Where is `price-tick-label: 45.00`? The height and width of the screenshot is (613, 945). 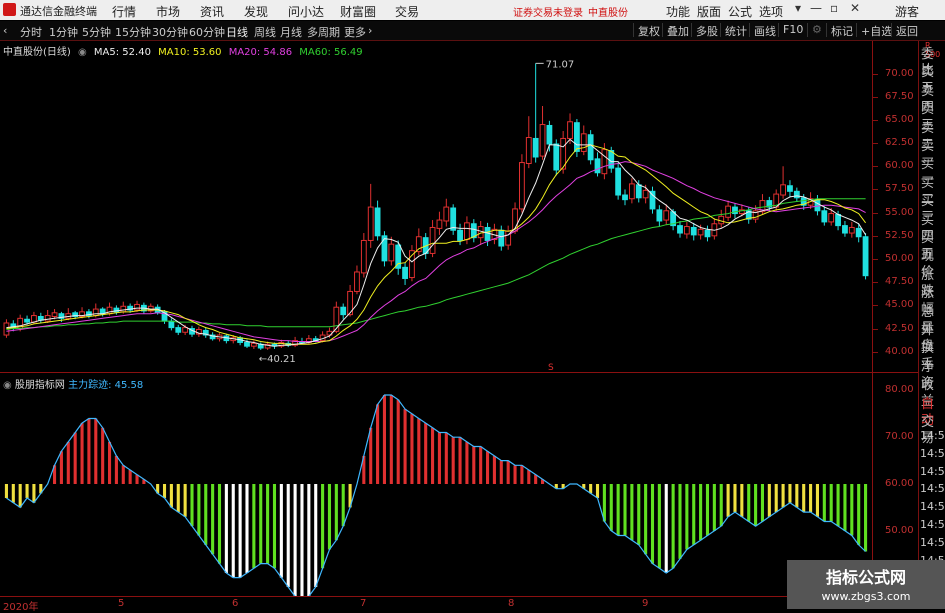
price-tick-label: 45.00 is located at coordinates (899, 305).